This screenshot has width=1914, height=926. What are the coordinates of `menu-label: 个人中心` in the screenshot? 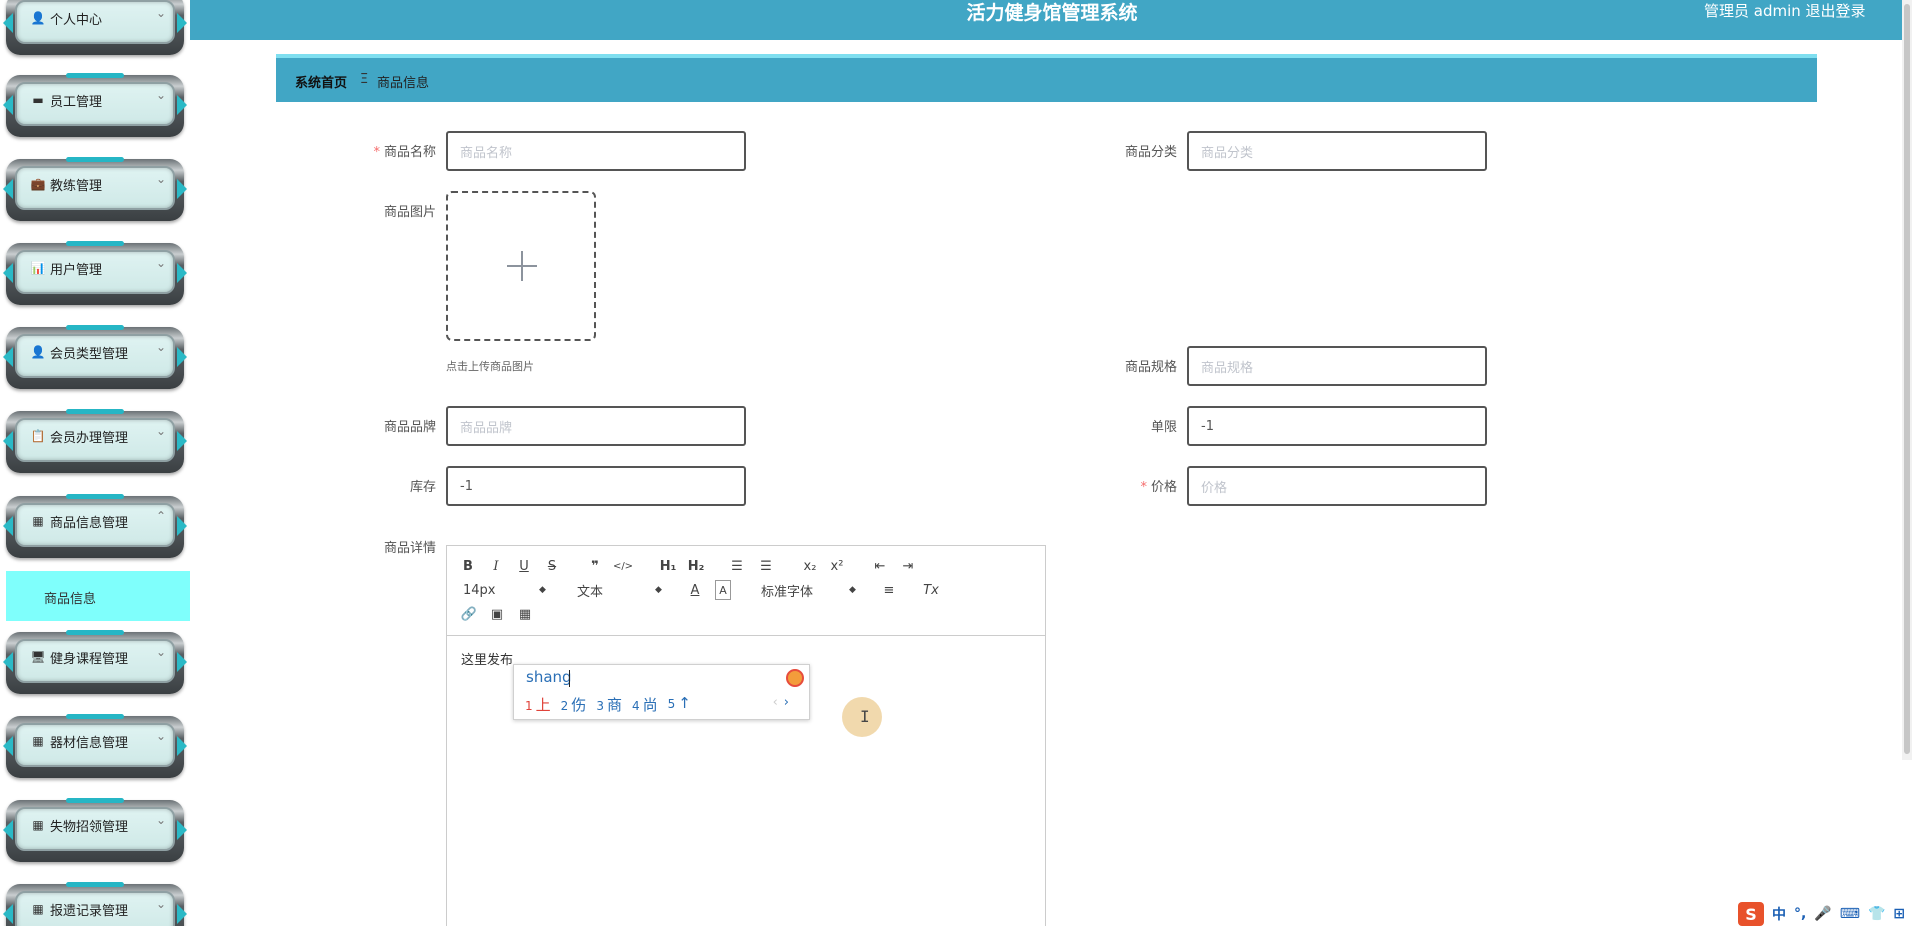 It's located at (76, 20).